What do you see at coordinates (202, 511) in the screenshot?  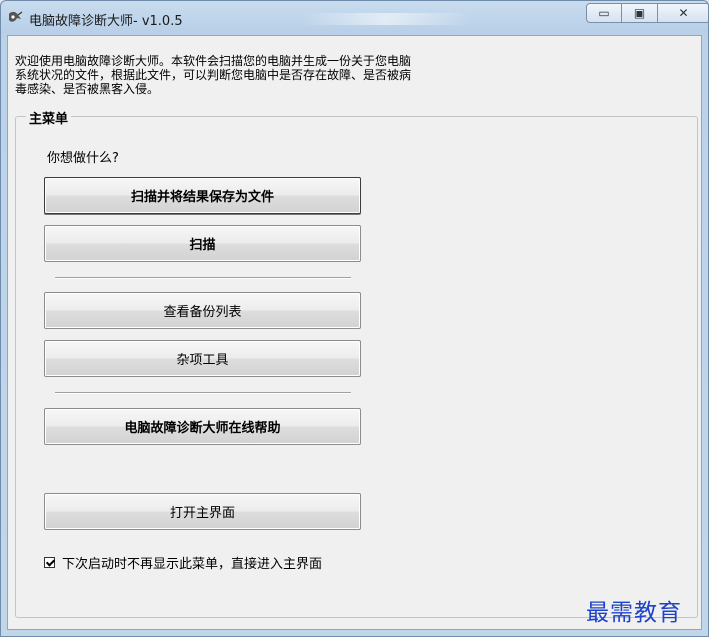 I see `open-main-interface-button: 打开主界面` at bounding box center [202, 511].